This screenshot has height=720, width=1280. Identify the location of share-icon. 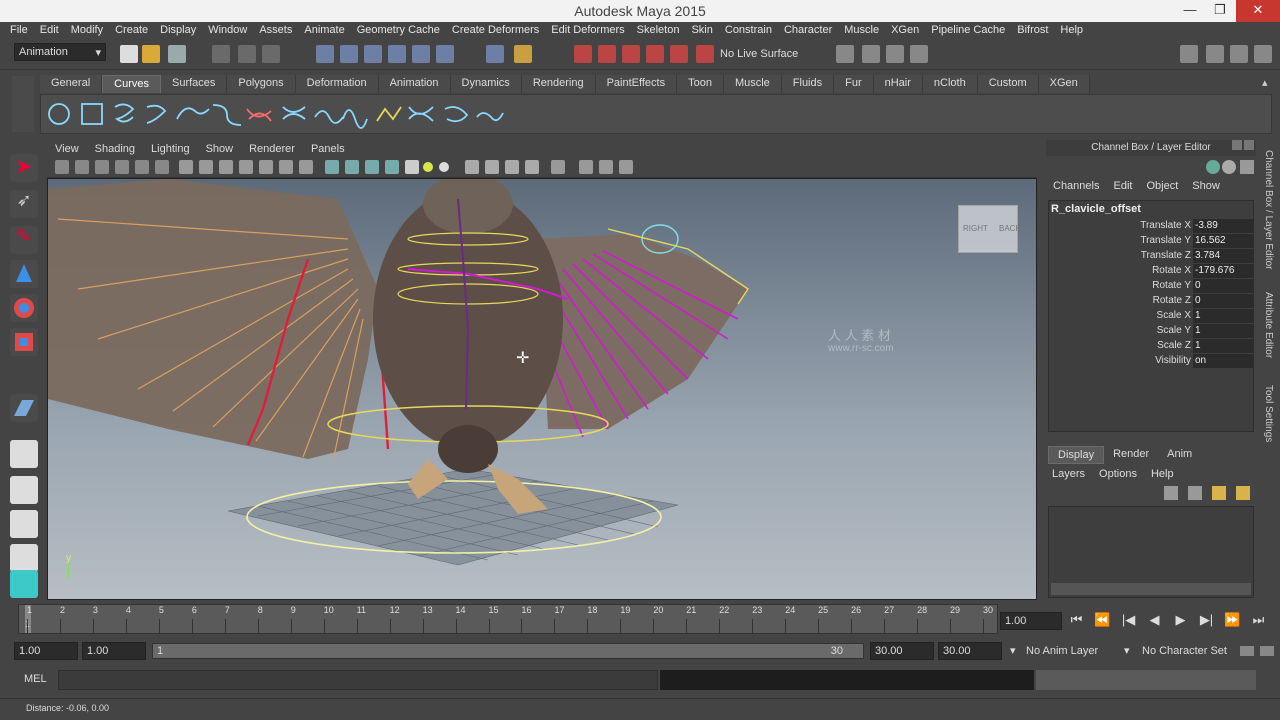
(626, 167).